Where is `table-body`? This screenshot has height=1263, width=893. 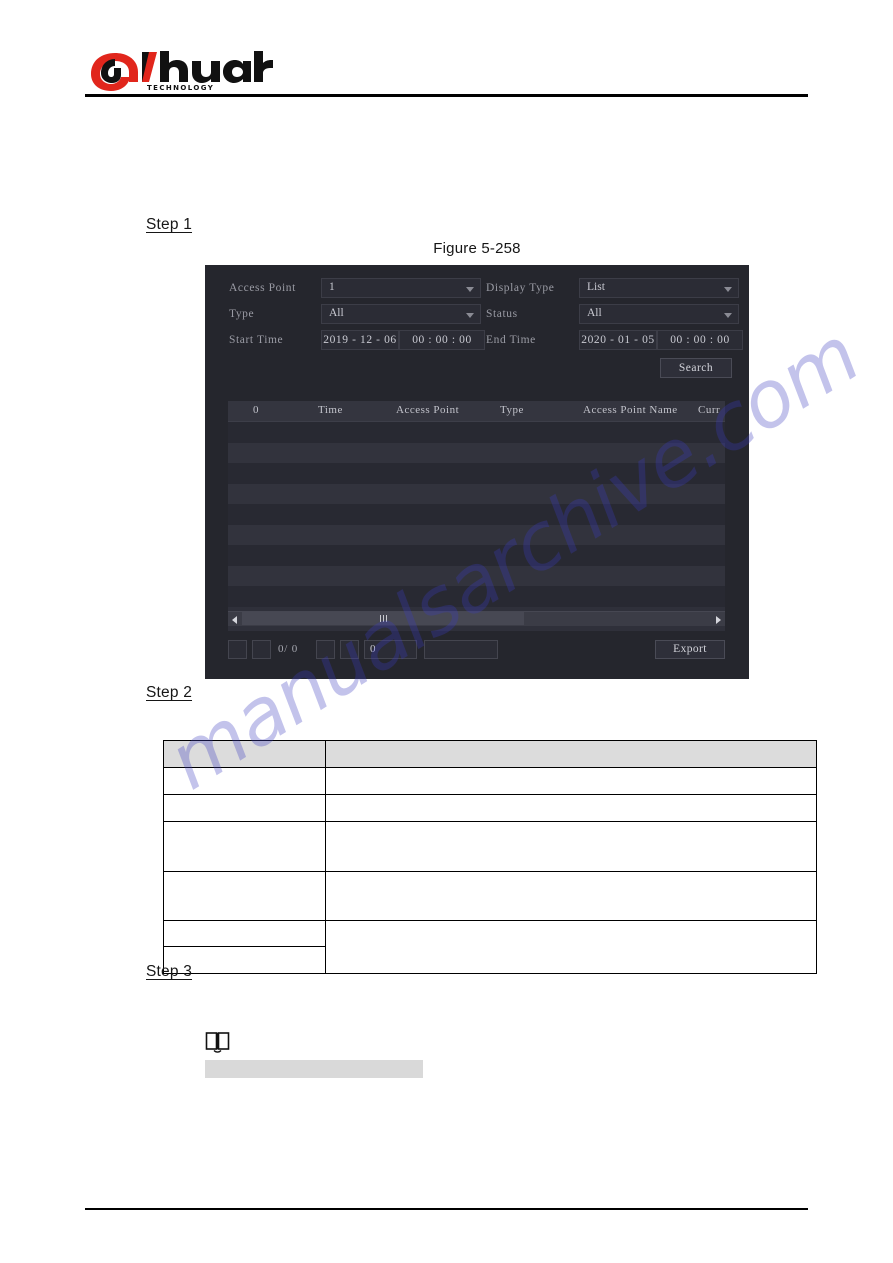
table-body is located at coordinates (476, 516).